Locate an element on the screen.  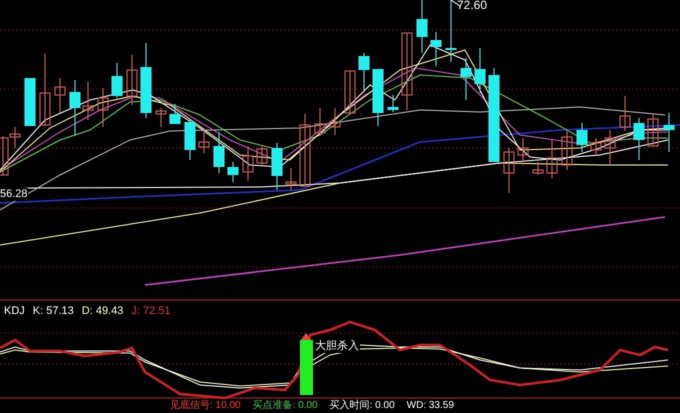
status-value: 买入时间: 0.00 is located at coordinates (362, 406).